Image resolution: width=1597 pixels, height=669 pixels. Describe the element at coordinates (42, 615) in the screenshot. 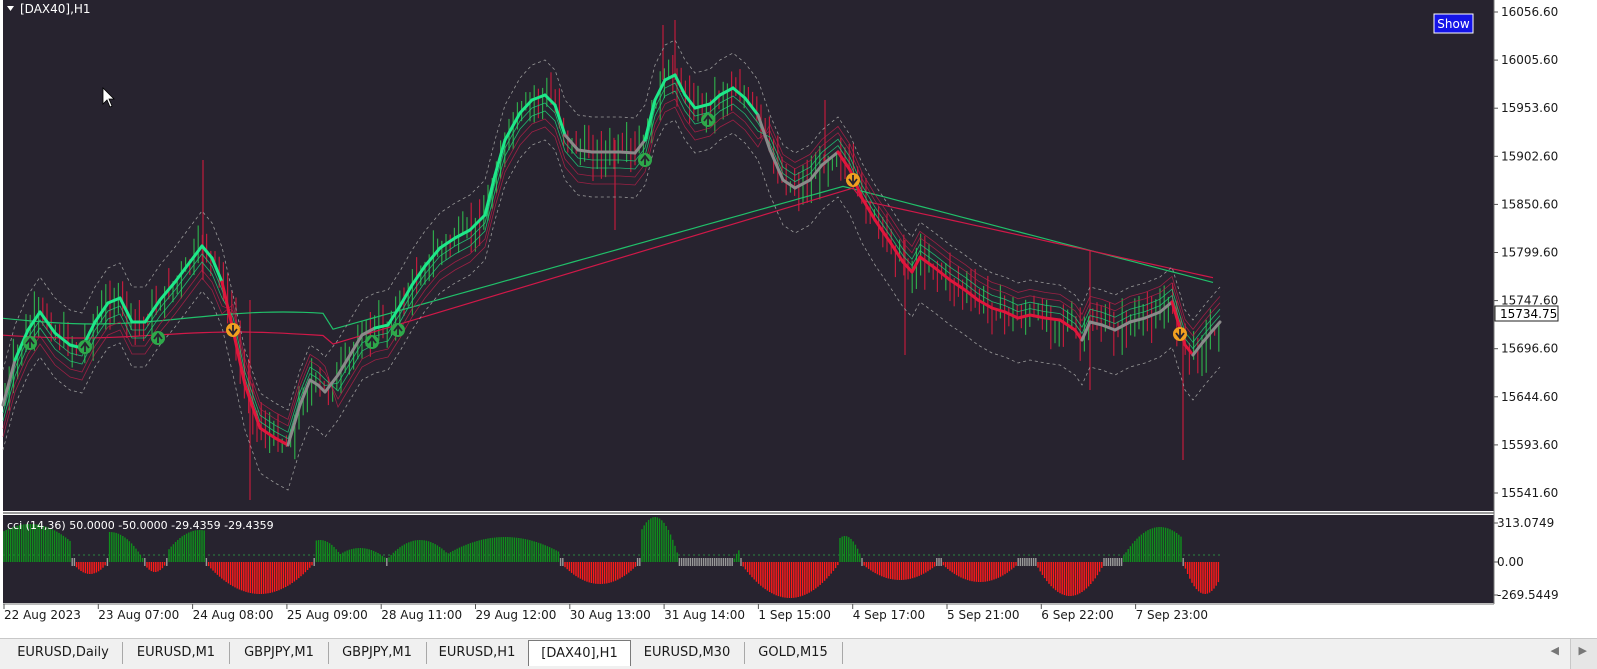

I see `time-label: 22 Aug 2023` at that location.